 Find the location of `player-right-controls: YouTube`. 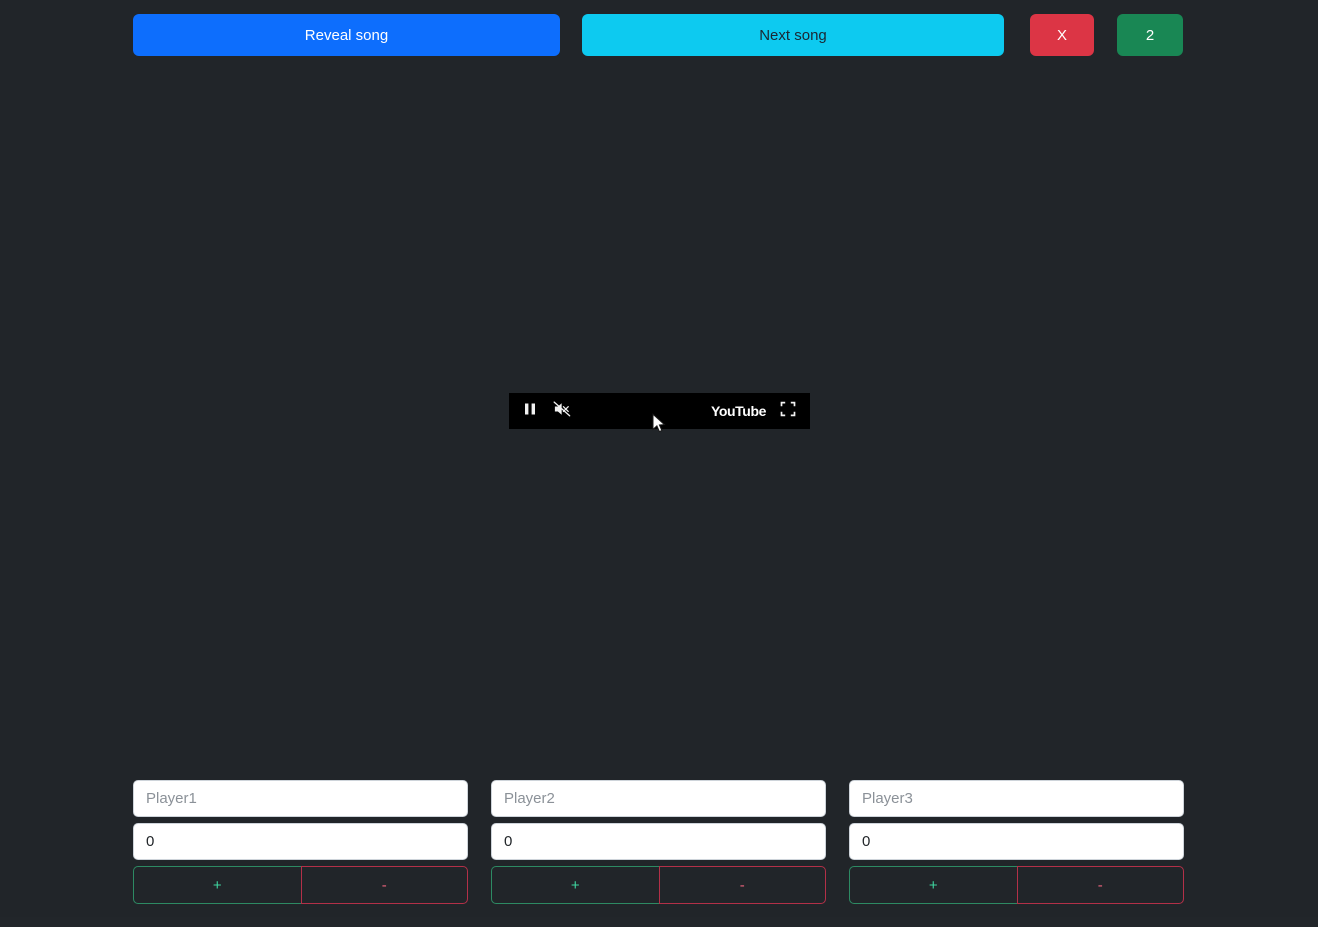

player-right-controls: YouTube is located at coordinates (753, 411).